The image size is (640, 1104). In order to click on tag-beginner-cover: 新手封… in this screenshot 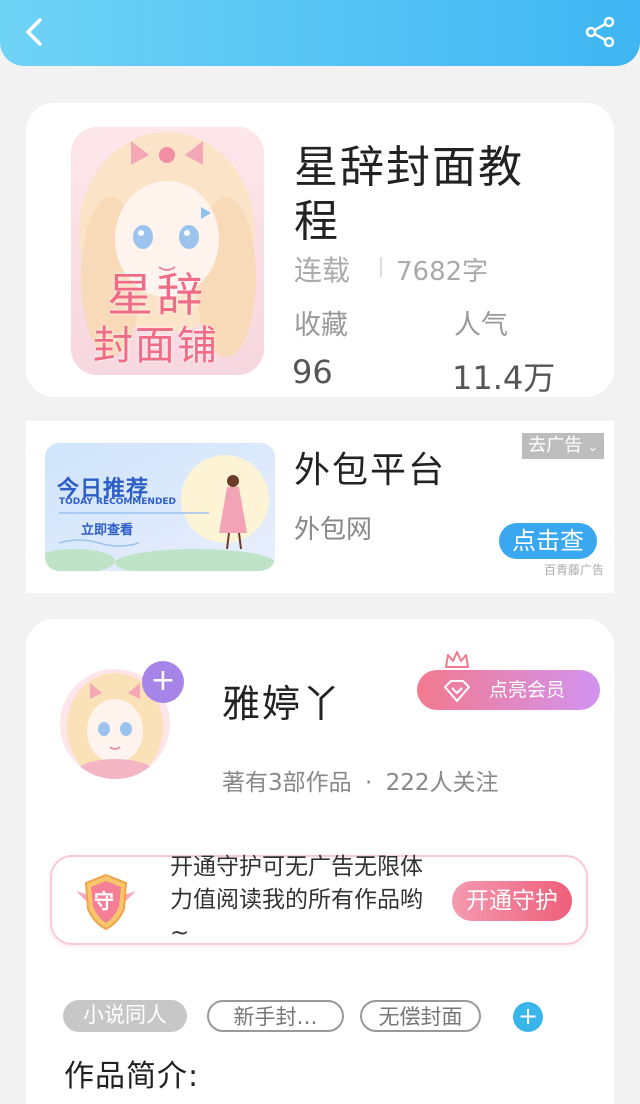, I will do `click(275, 1016)`.